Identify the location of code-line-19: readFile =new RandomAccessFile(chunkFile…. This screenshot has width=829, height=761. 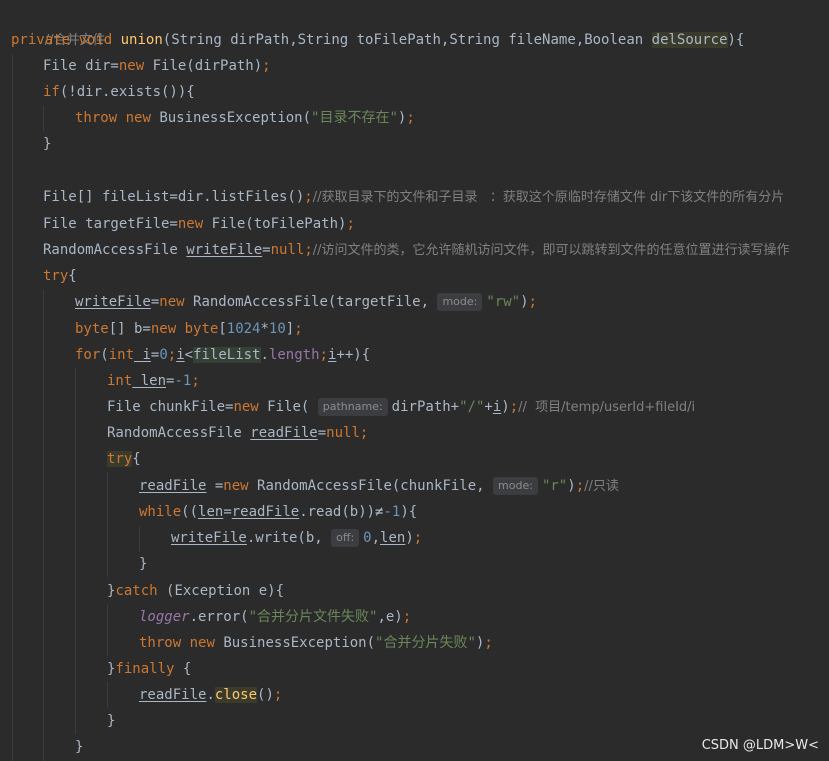
(379, 486).